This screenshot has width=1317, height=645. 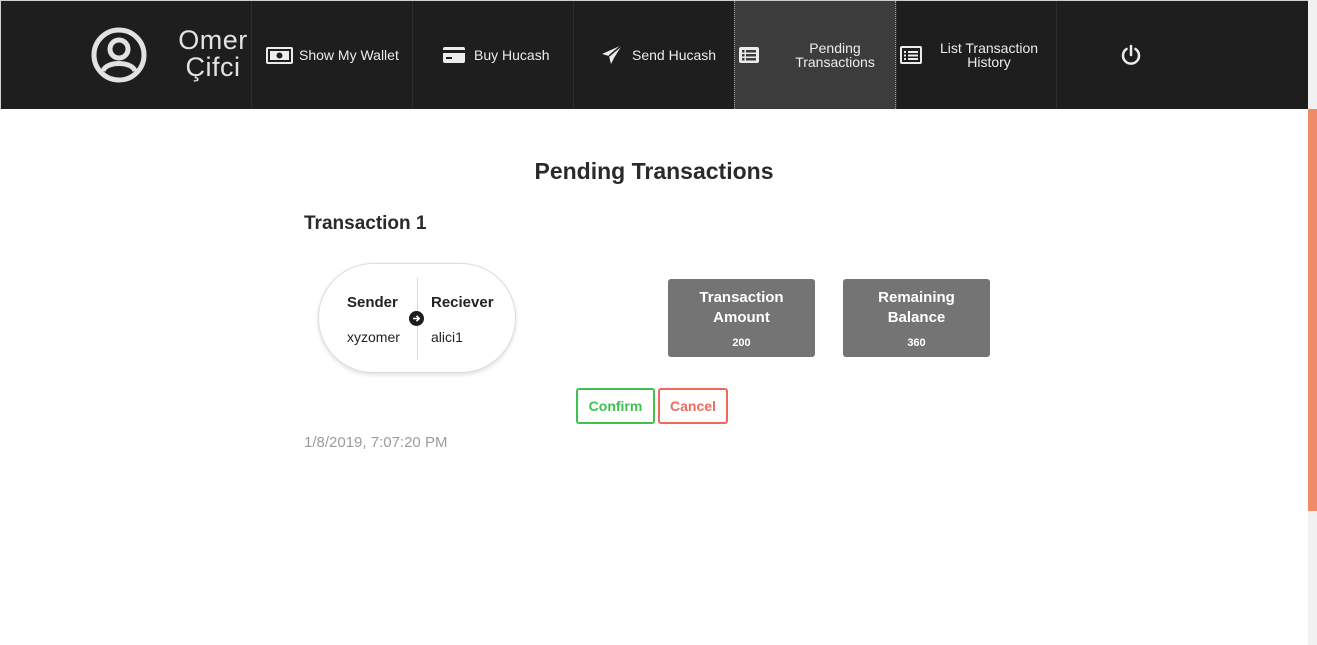 I want to click on nav-send-hucash: Send Hucash, so click(x=653, y=55).